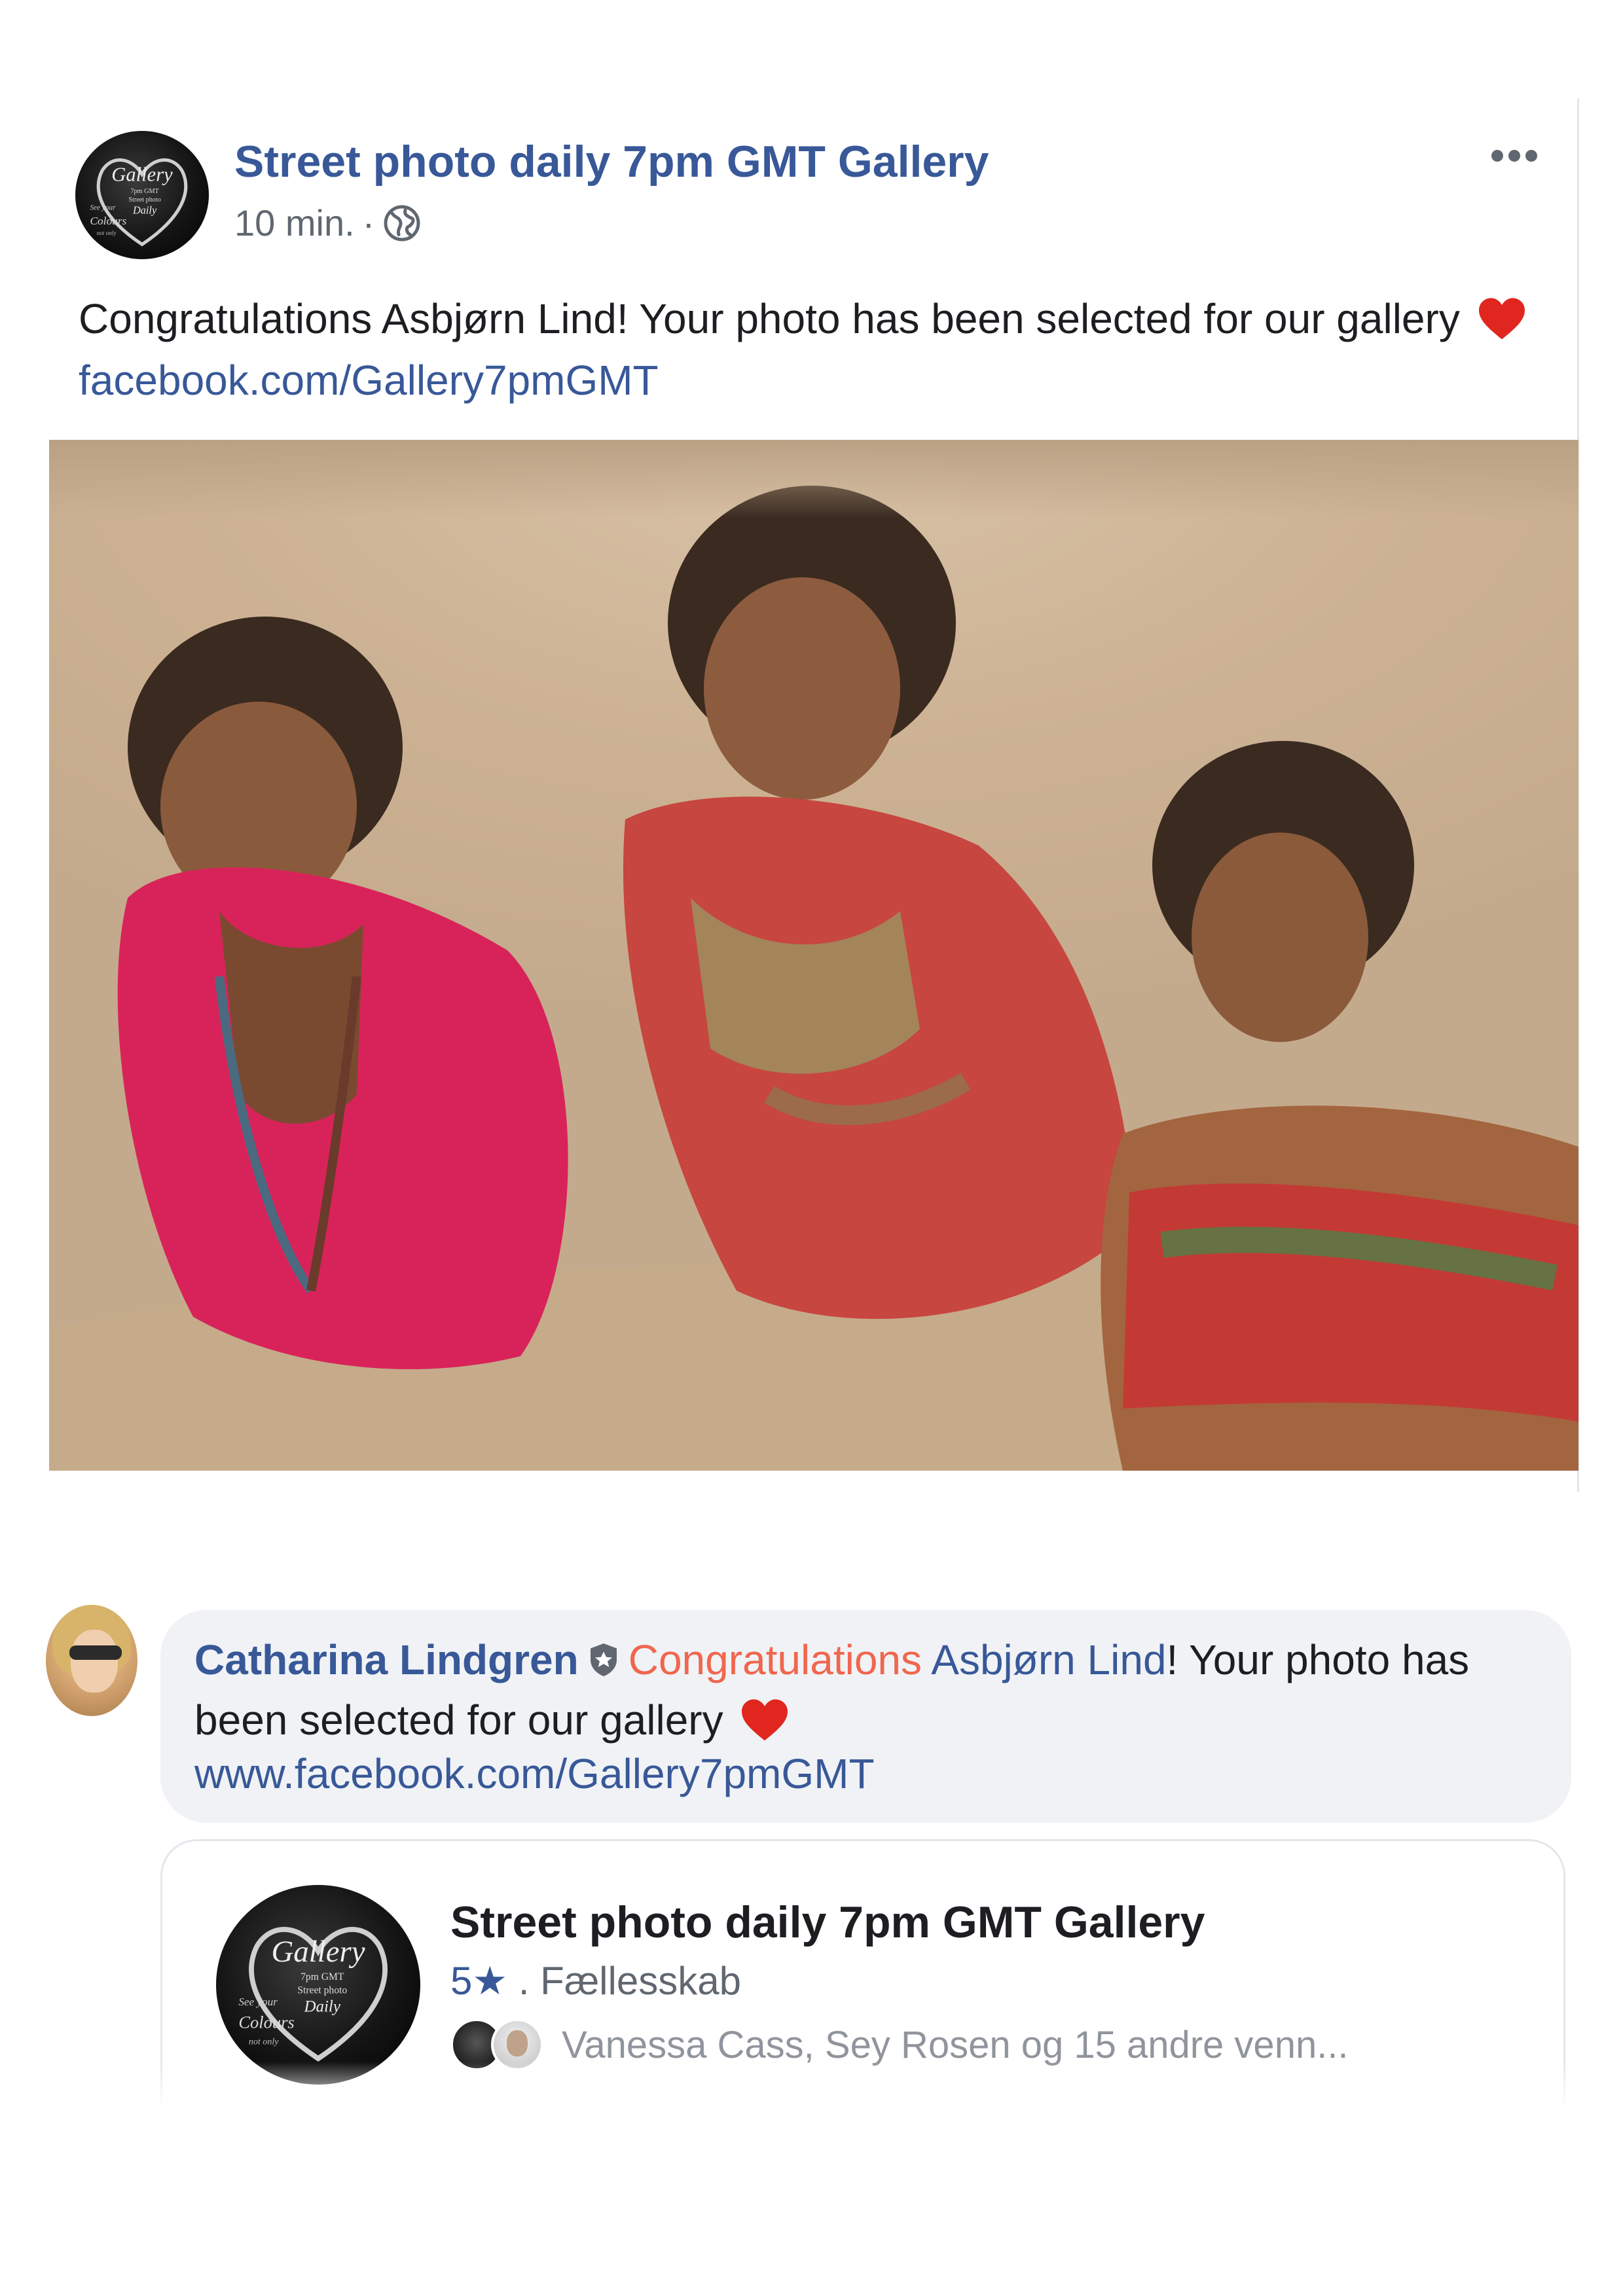  Describe the element at coordinates (1048, 1659) in the screenshot. I see `mention-user-link: Asbjørn Lind` at that location.